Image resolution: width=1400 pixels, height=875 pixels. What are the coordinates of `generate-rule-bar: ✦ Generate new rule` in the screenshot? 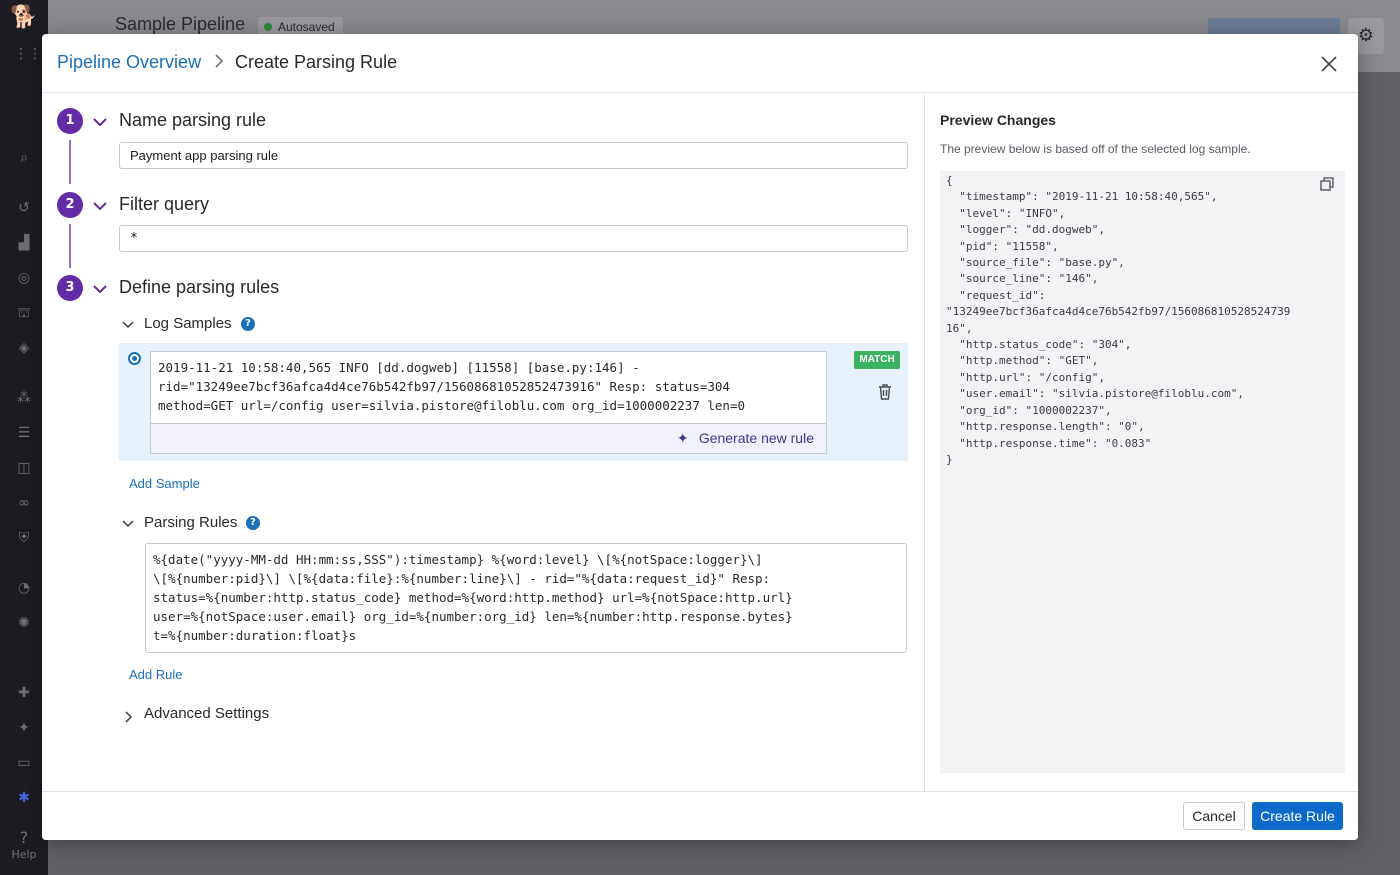 It's located at (488, 438).